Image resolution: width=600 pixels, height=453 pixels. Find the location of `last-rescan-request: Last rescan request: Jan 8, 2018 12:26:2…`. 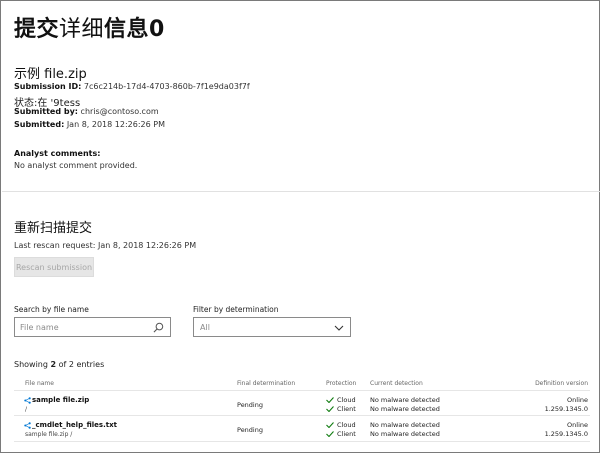

last-rescan-request: Last rescan request: Jan 8, 2018 12:26:2… is located at coordinates (105, 245).